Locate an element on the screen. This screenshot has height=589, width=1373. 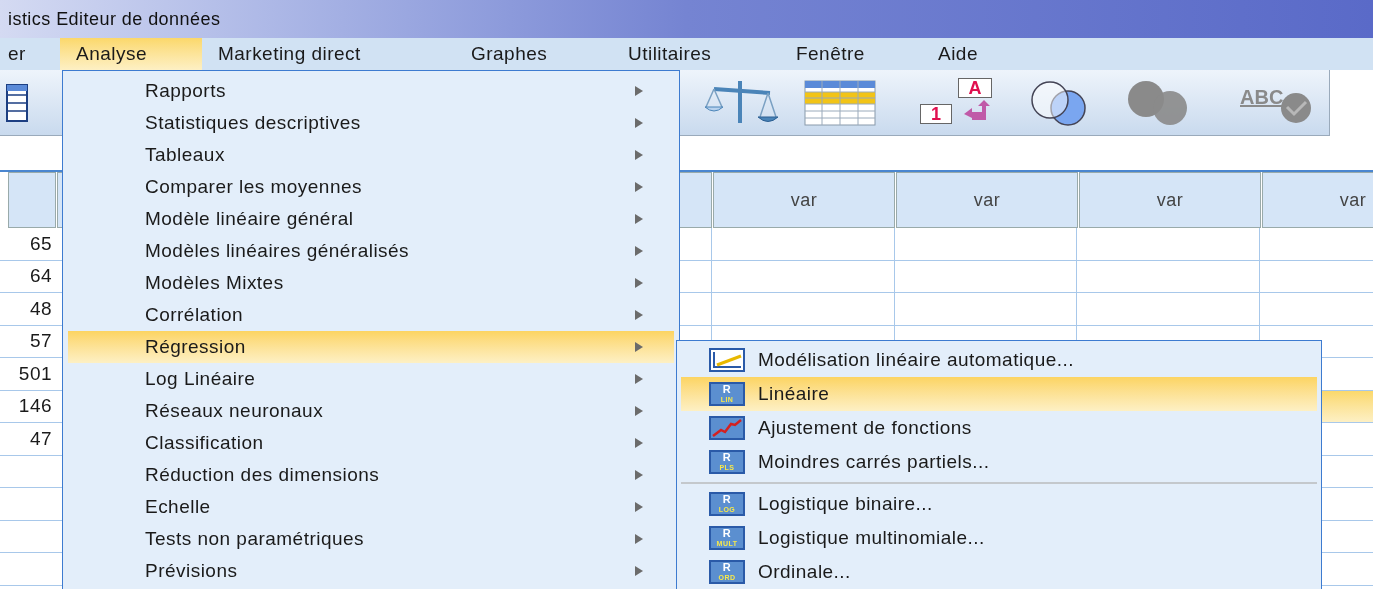
line-chart-icon is located at coordinates (727, 360).